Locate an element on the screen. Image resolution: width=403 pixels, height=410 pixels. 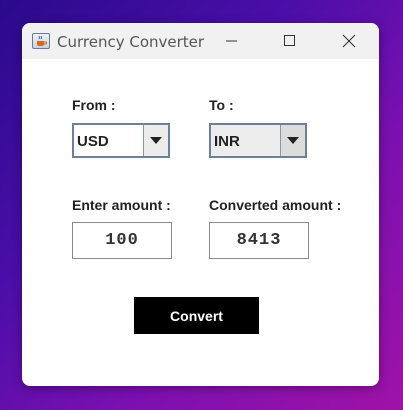
maximize-button is located at coordinates (290, 41).